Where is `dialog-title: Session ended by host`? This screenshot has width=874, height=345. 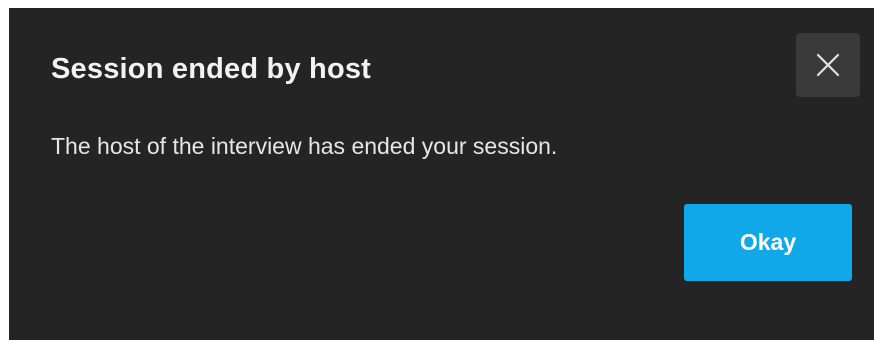 dialog-title: Session ended by host is located at coordinates (211, 69).